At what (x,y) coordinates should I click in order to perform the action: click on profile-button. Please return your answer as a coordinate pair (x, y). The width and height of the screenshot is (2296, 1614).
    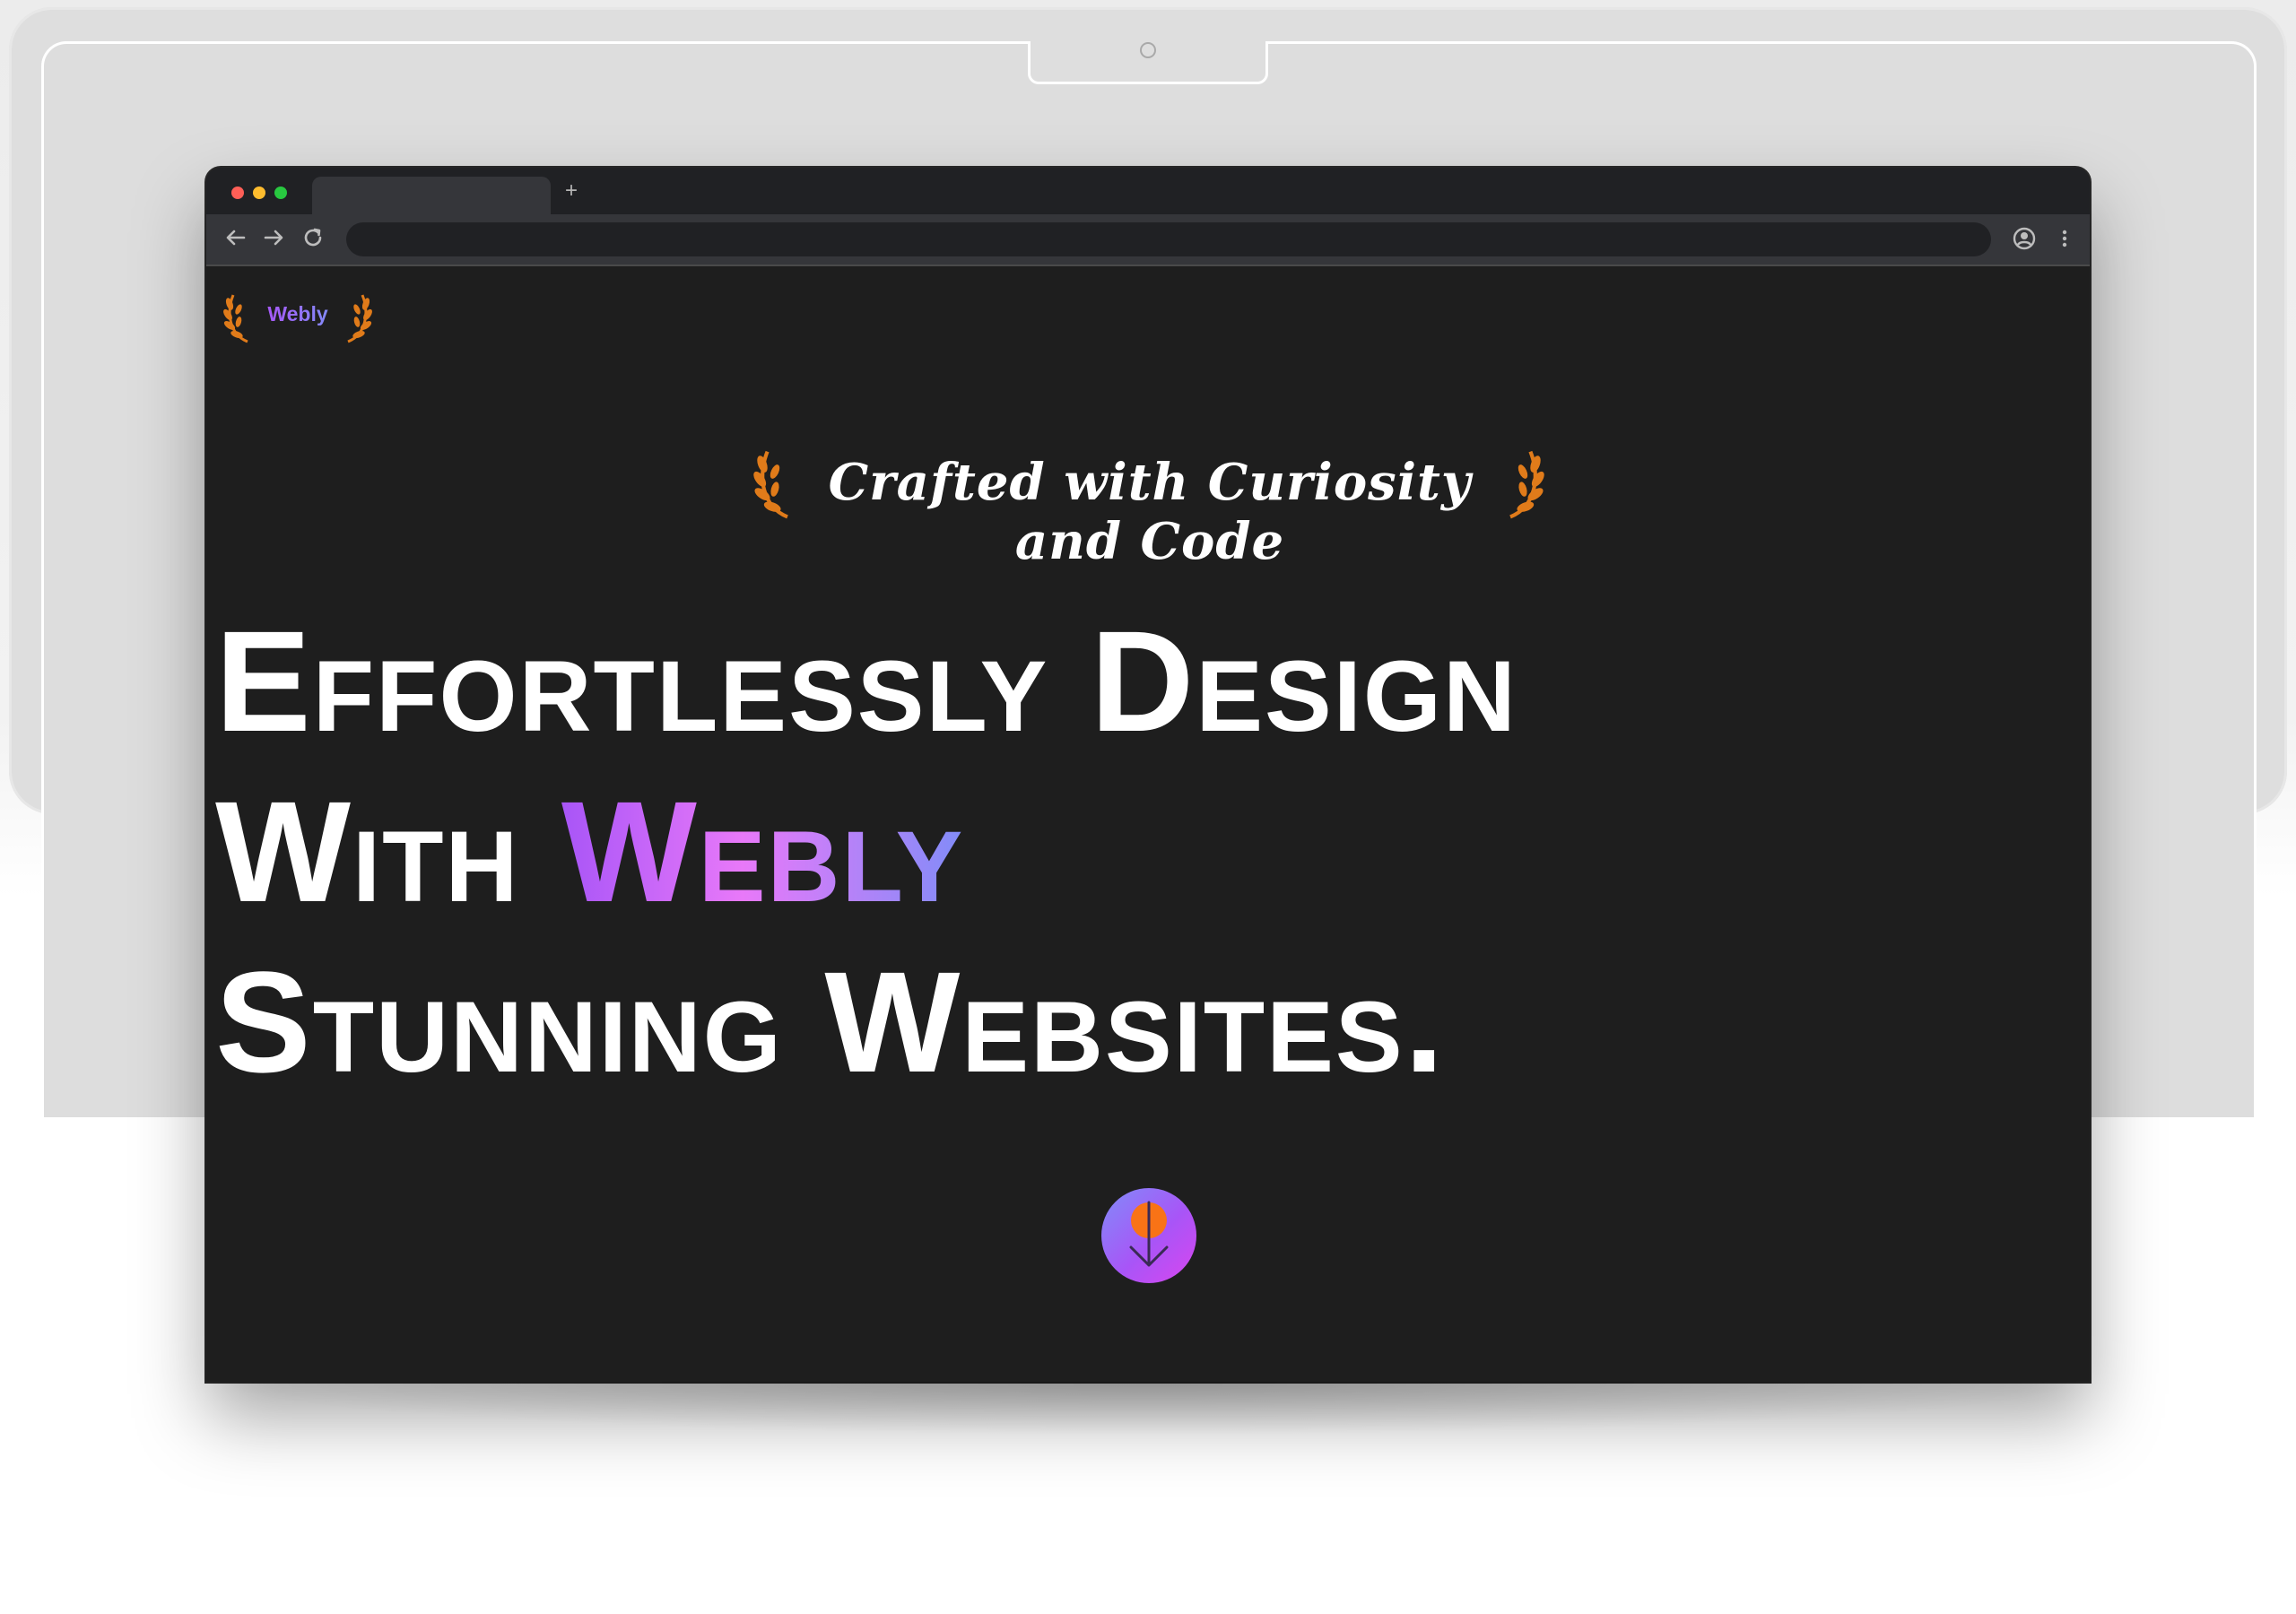
    Looking at the image, I should click on (2024, 239).